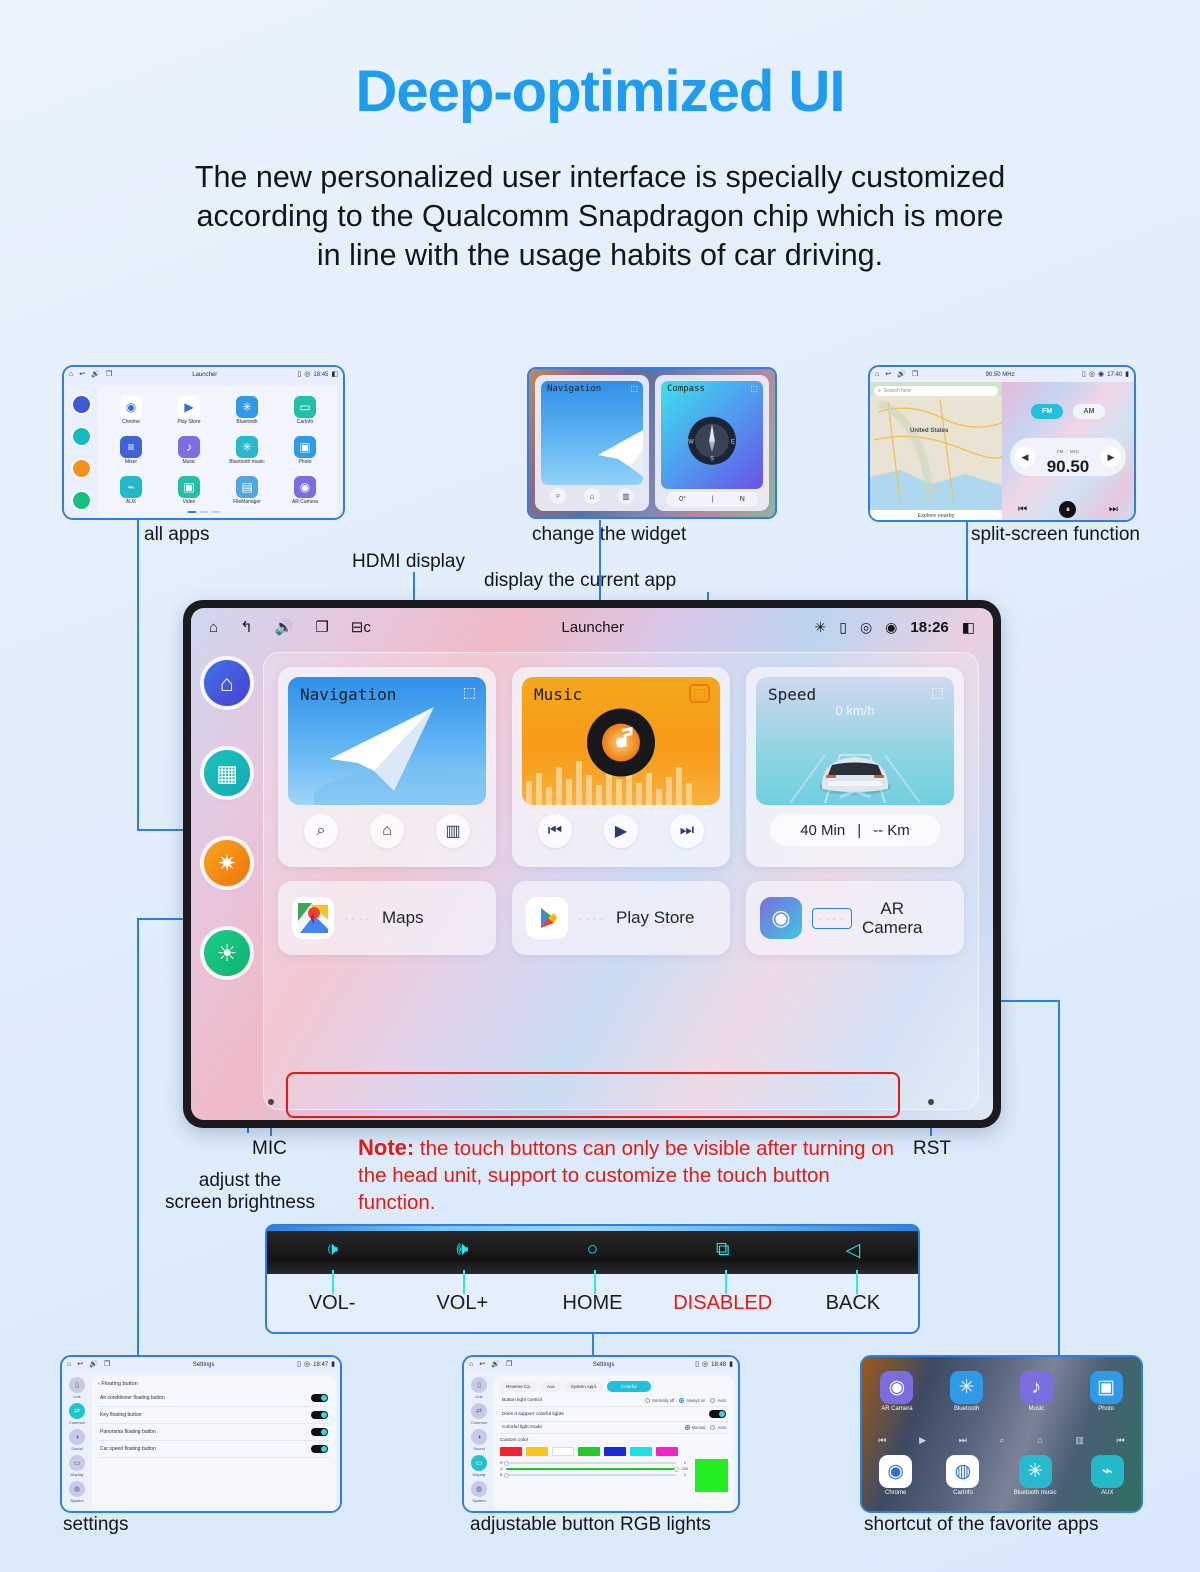  Describe the element at coordinates (1035, 1475) in the screenshot. I see `favorite-bluetooth-music: ✳ Bluetooth music` at that location.